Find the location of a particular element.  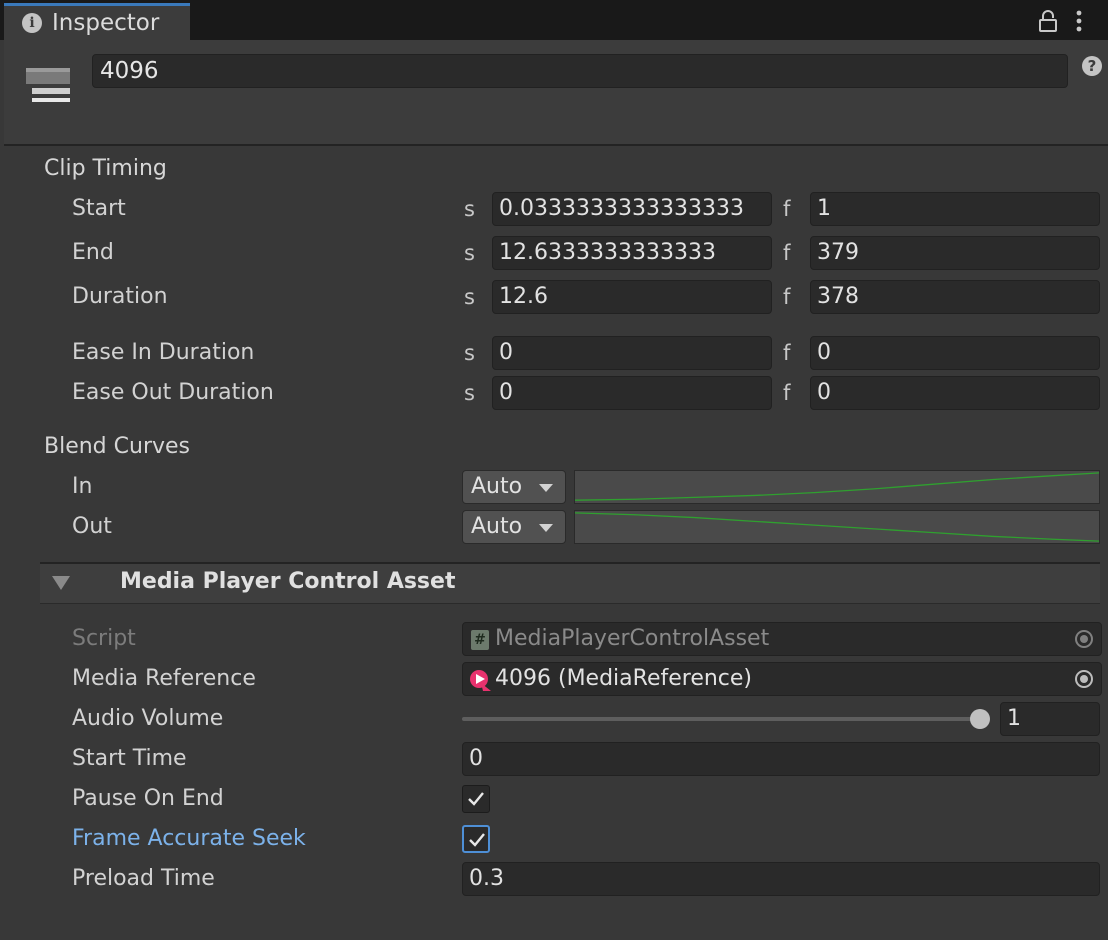

tab-bar: i Inspector is located at coordinates (554, 20).